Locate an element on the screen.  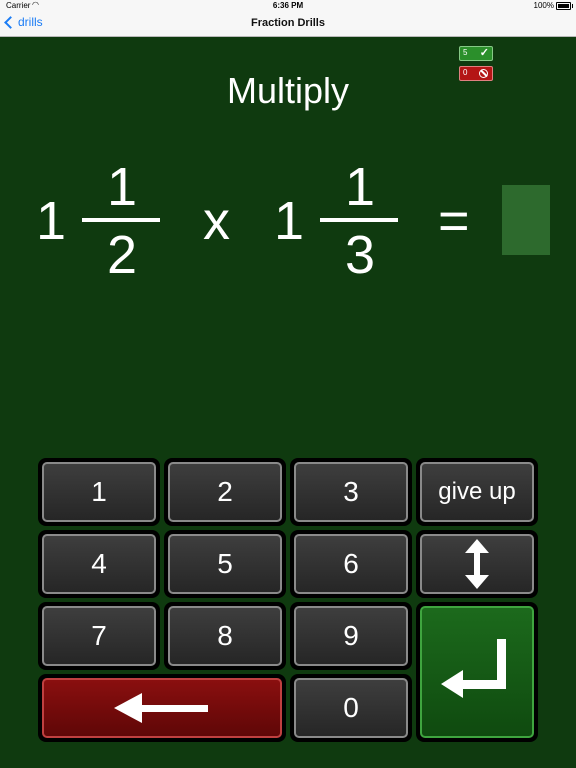
operator-sign: x is located at coordinates (216, 221).